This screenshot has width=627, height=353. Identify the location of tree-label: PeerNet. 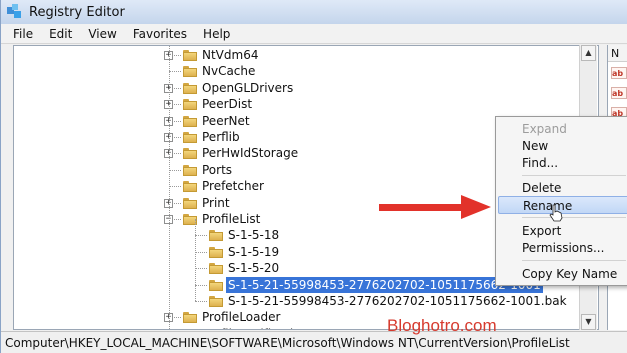
(226, 121).